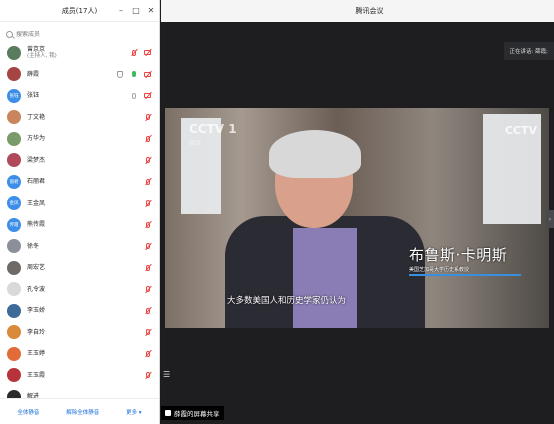 This screenshot has height=424, width=554. What do you see at coordinates (168, 413) in the screenshot?
I see `share-icon` at bounding box center [168, 413].